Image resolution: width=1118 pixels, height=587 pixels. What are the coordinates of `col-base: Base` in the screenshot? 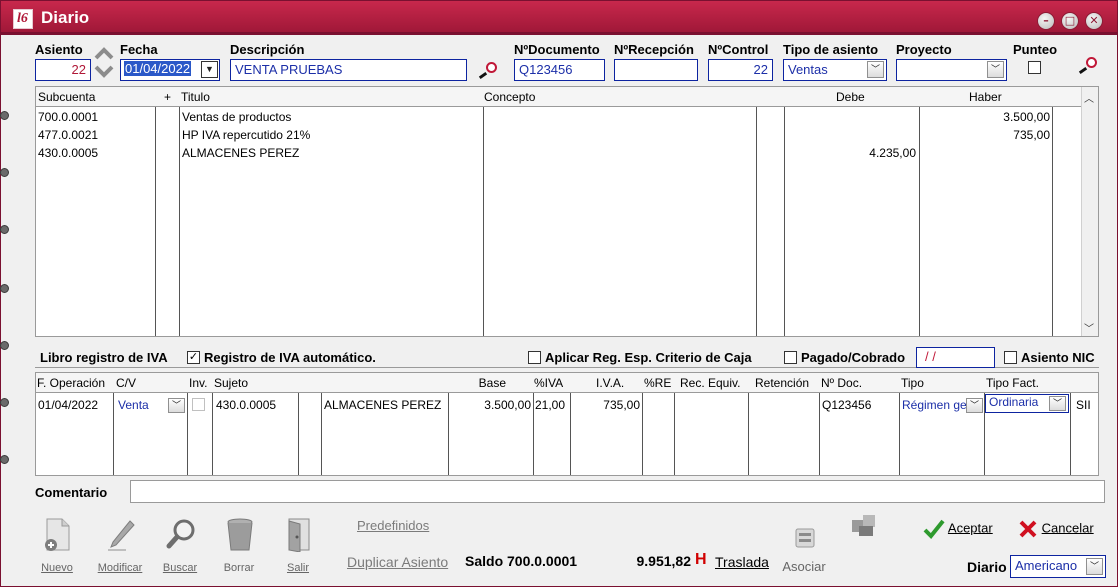 It's located at (492, 383).